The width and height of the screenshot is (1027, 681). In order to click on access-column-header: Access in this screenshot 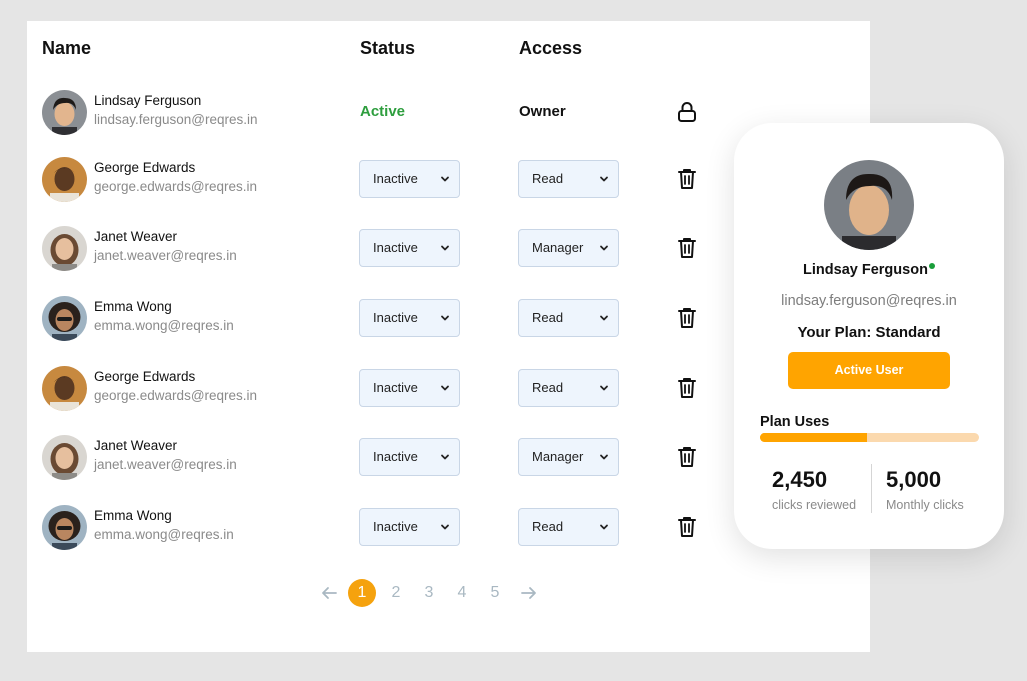, I will do `click(551, 48)`.